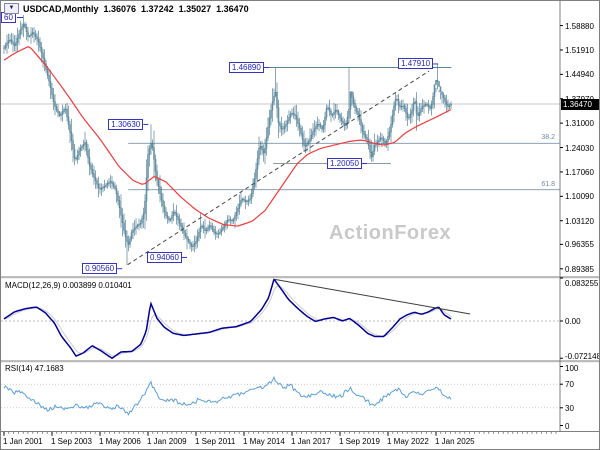 The image size is (600, 450). I want to click on rsi-axis-label: 100, so click(572, 368).